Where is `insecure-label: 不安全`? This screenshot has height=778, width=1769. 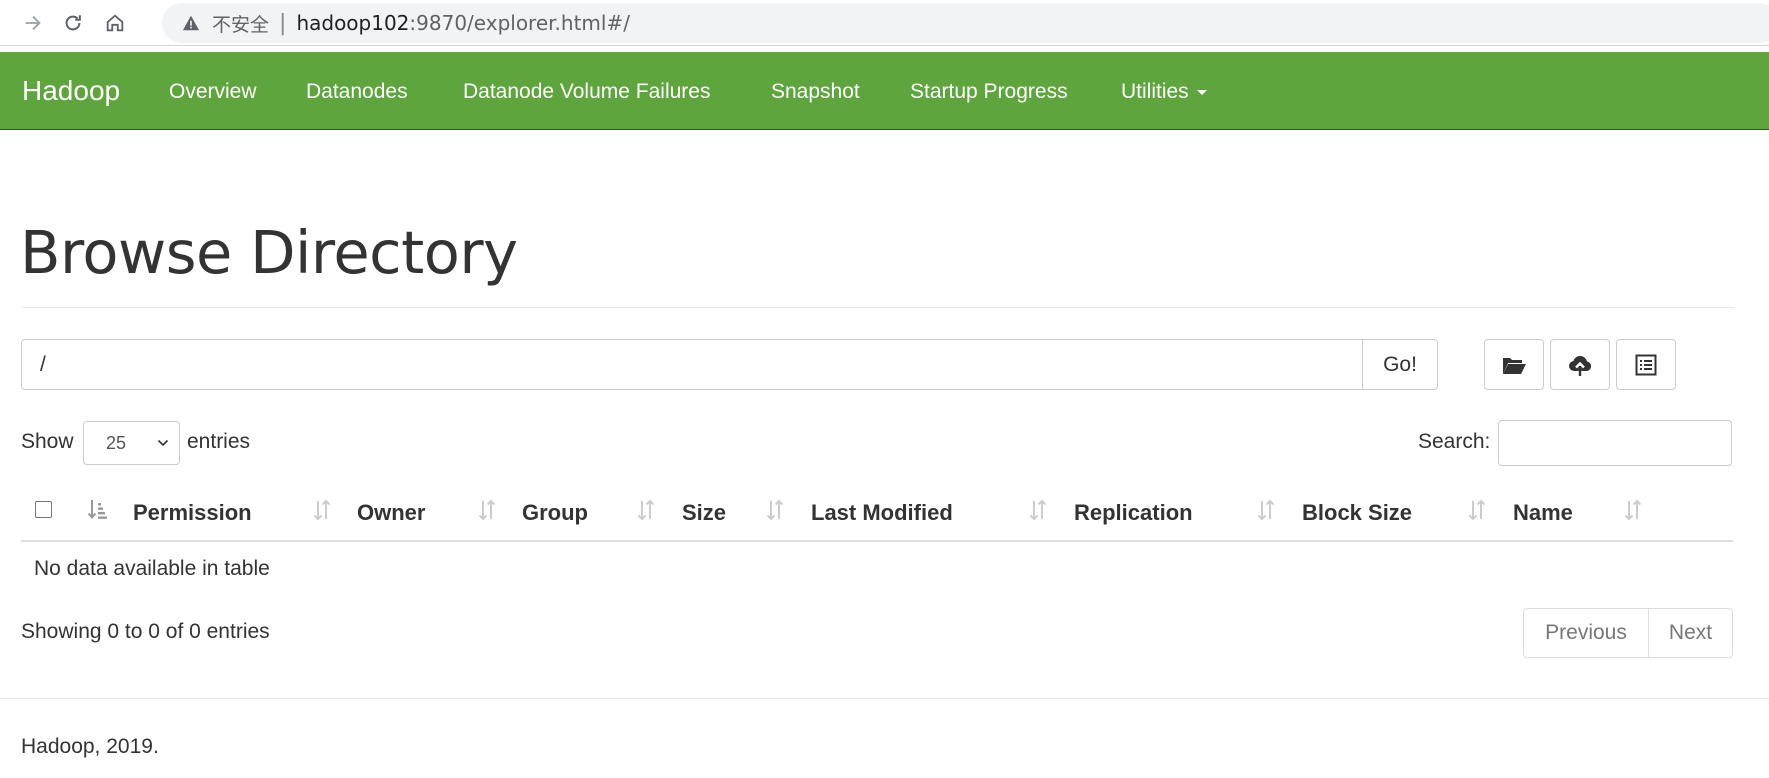 insecure-label: 不安全 is located at coordinates (241, 24).